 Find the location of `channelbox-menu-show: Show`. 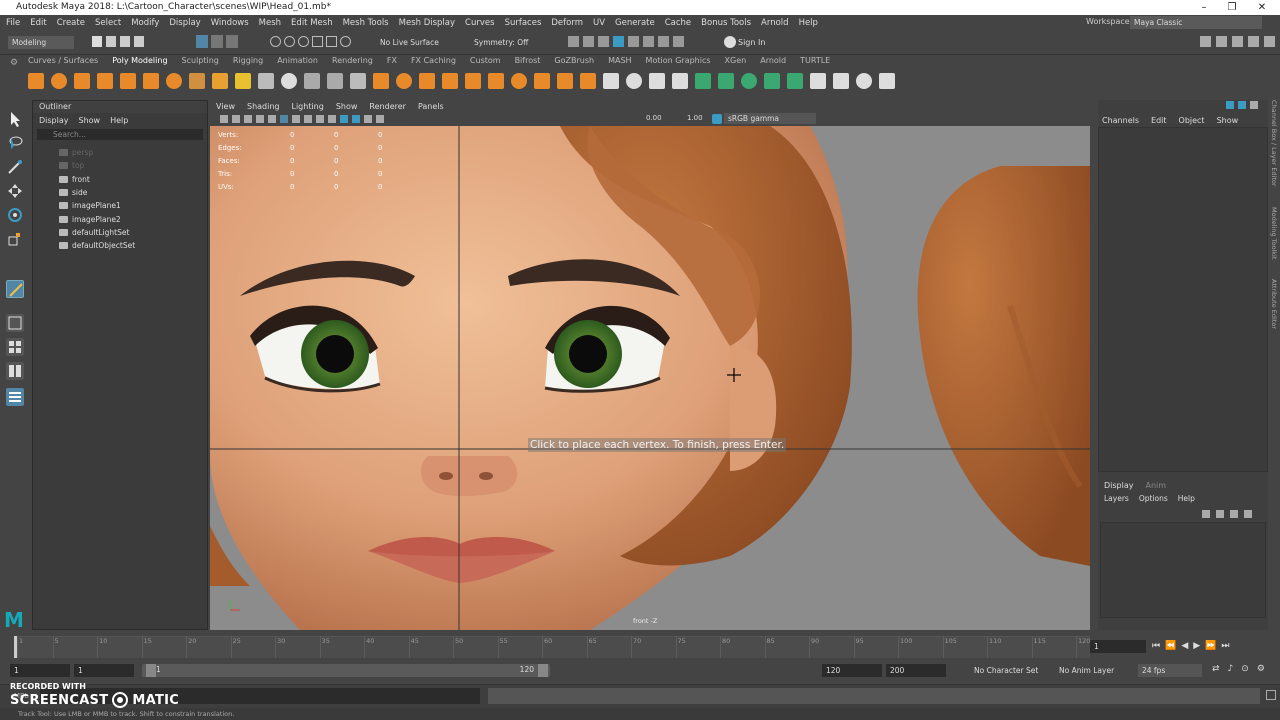

channelbox-menu-show: Show is located at coordinates (1228, 120).